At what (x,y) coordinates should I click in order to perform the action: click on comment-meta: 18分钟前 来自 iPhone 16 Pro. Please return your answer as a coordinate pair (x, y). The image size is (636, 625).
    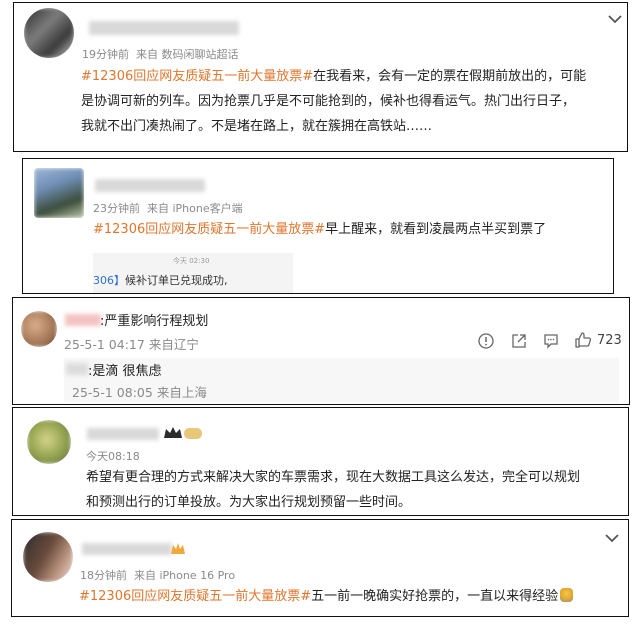
    Looking at the image, I should click on (157, 575).